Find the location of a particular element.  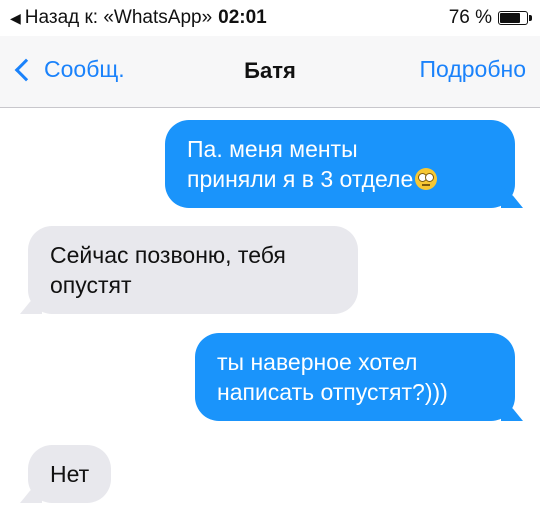

battery-icon is located at coordinates (515, 18).